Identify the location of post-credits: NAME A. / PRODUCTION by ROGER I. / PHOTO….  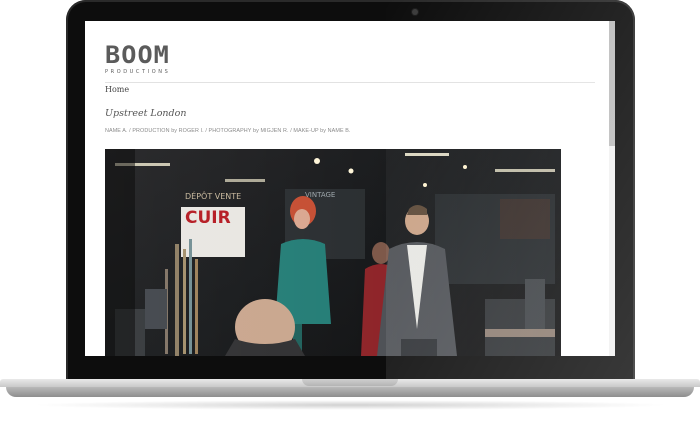
(228, 131).